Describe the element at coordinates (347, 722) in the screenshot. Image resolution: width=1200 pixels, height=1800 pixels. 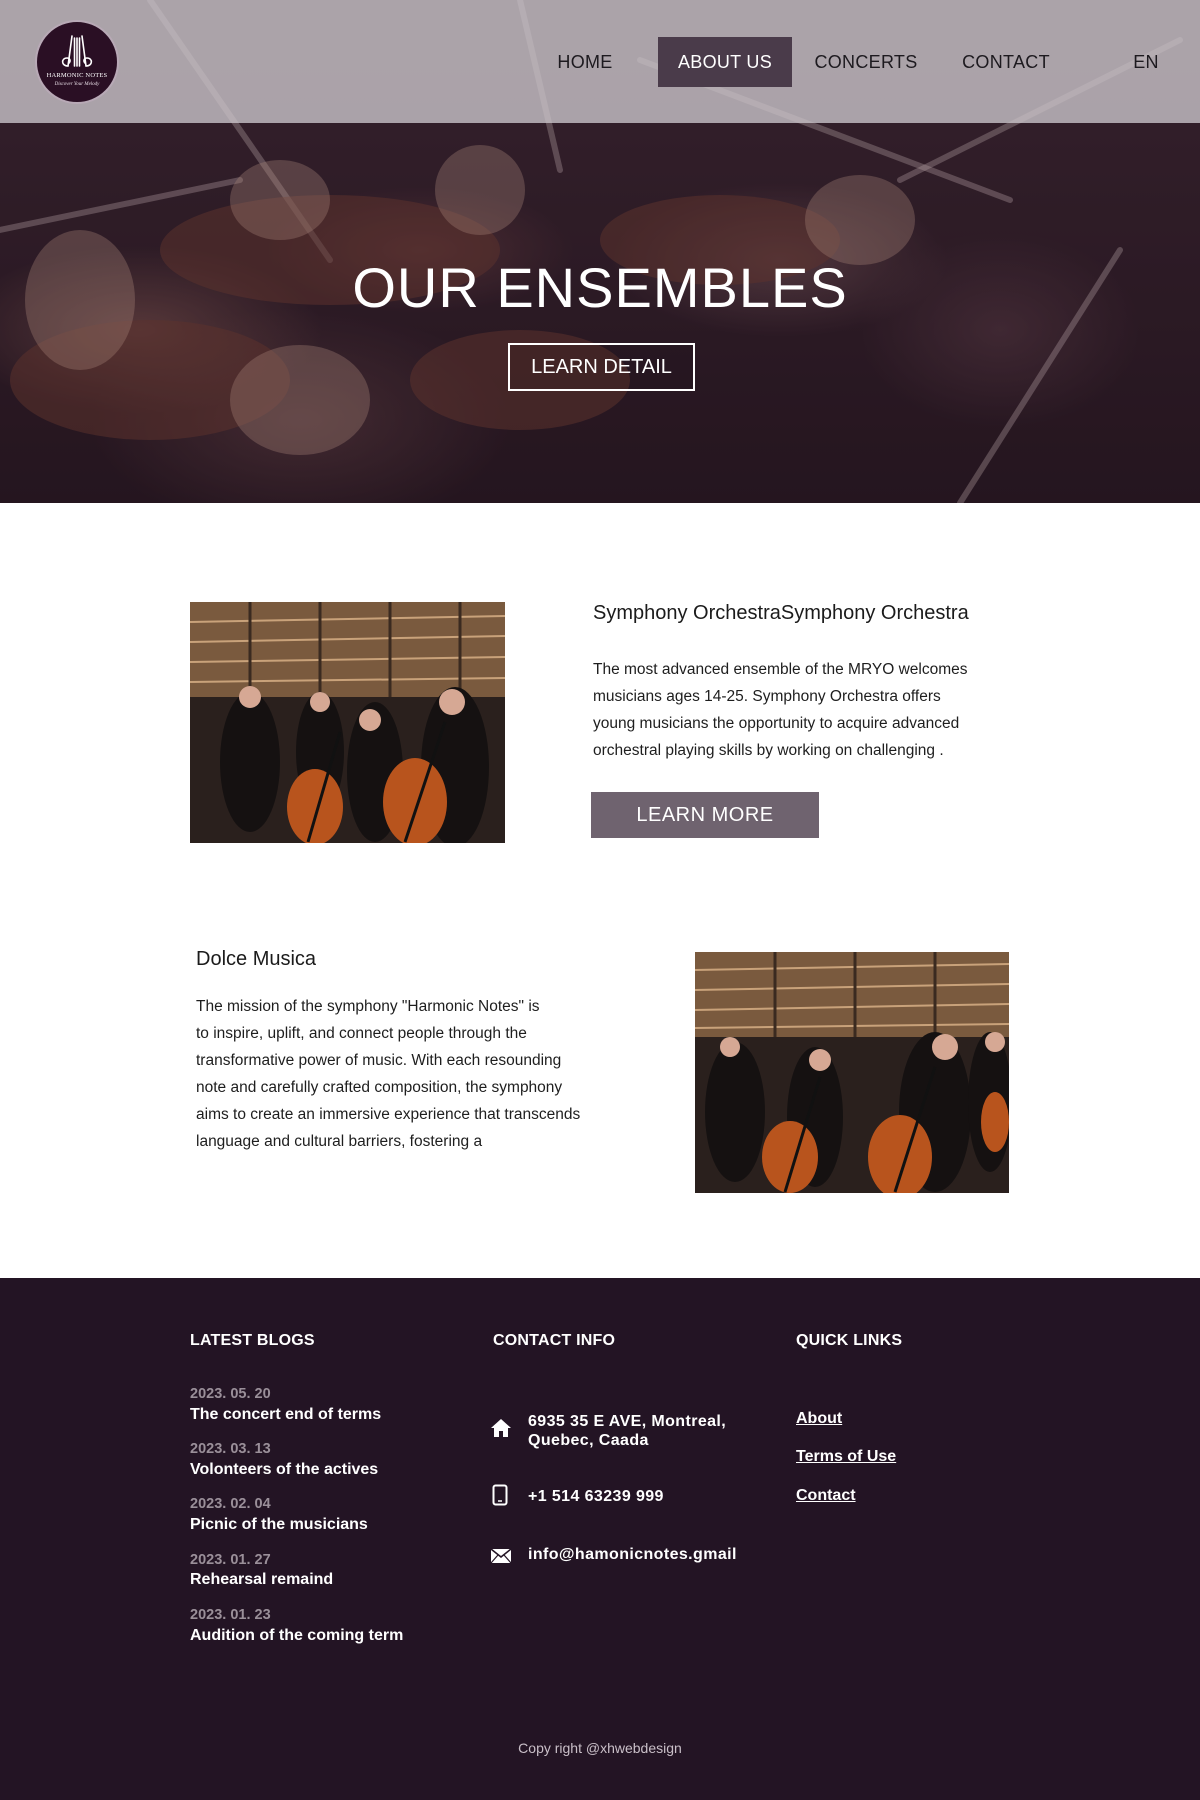
I see `symphony-orchestra-photo` at that location.